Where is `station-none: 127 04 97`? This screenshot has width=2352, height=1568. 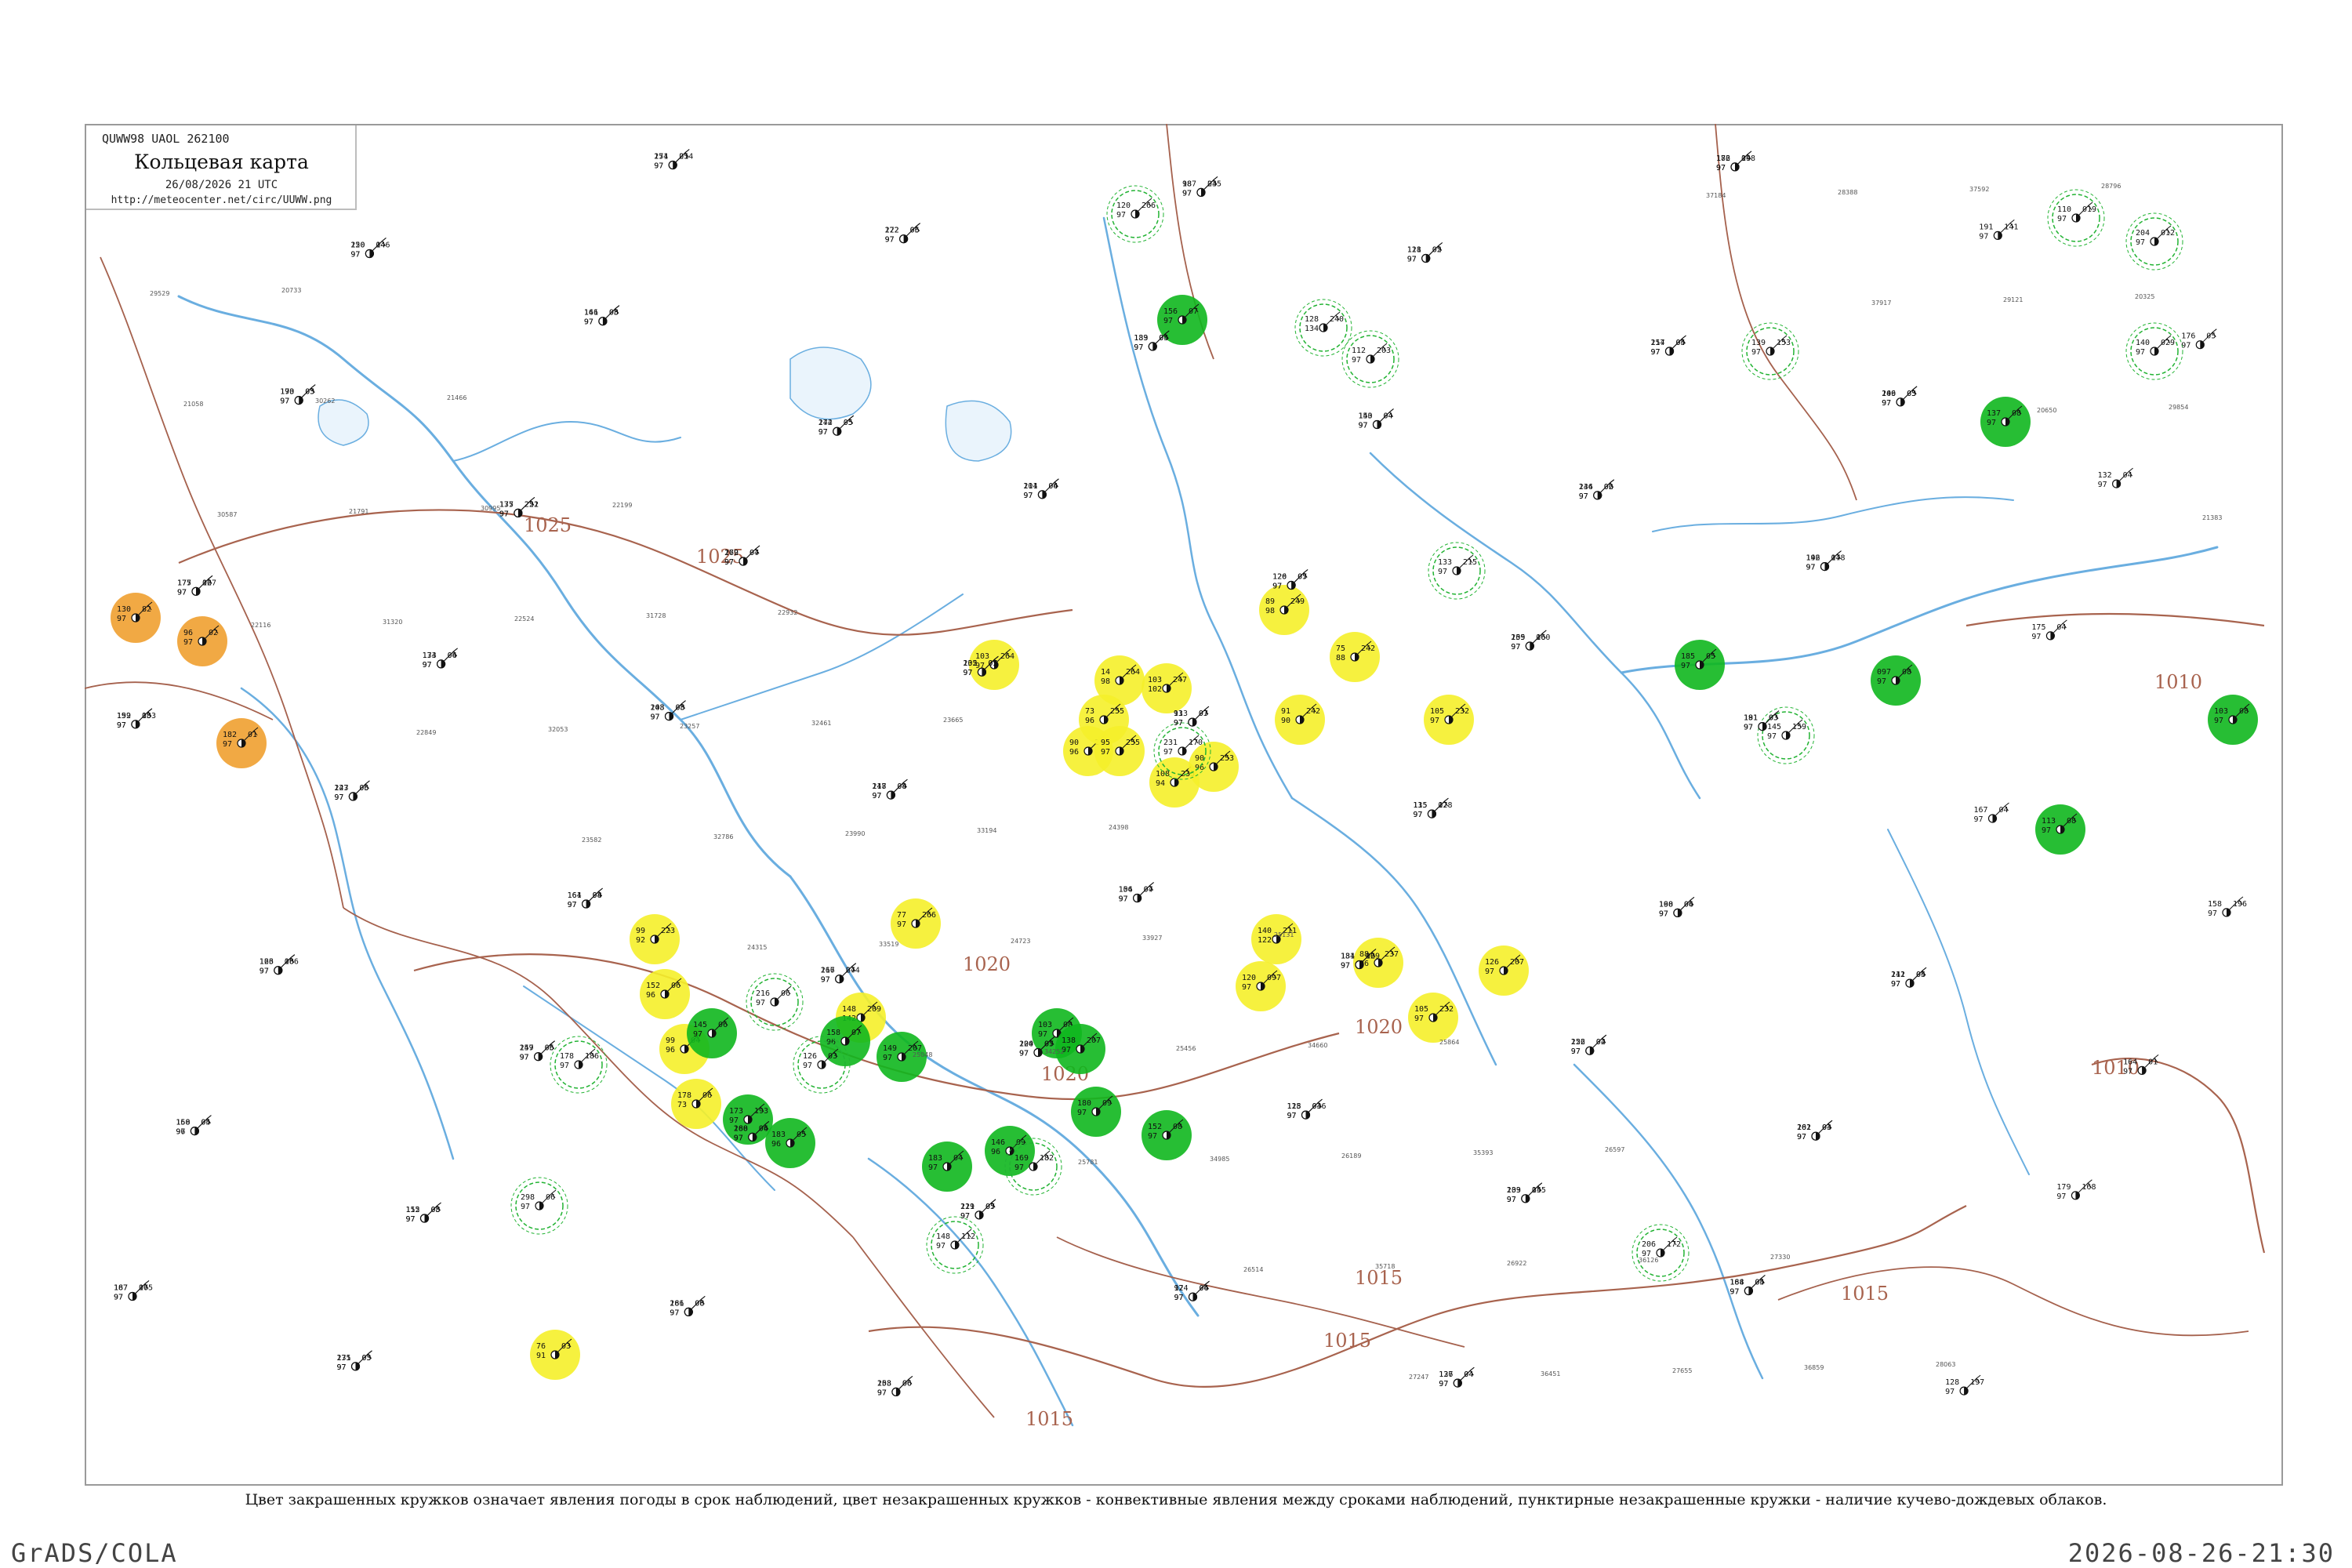 station-none: 127 04 97 is located at coordinates (1457, 1377).